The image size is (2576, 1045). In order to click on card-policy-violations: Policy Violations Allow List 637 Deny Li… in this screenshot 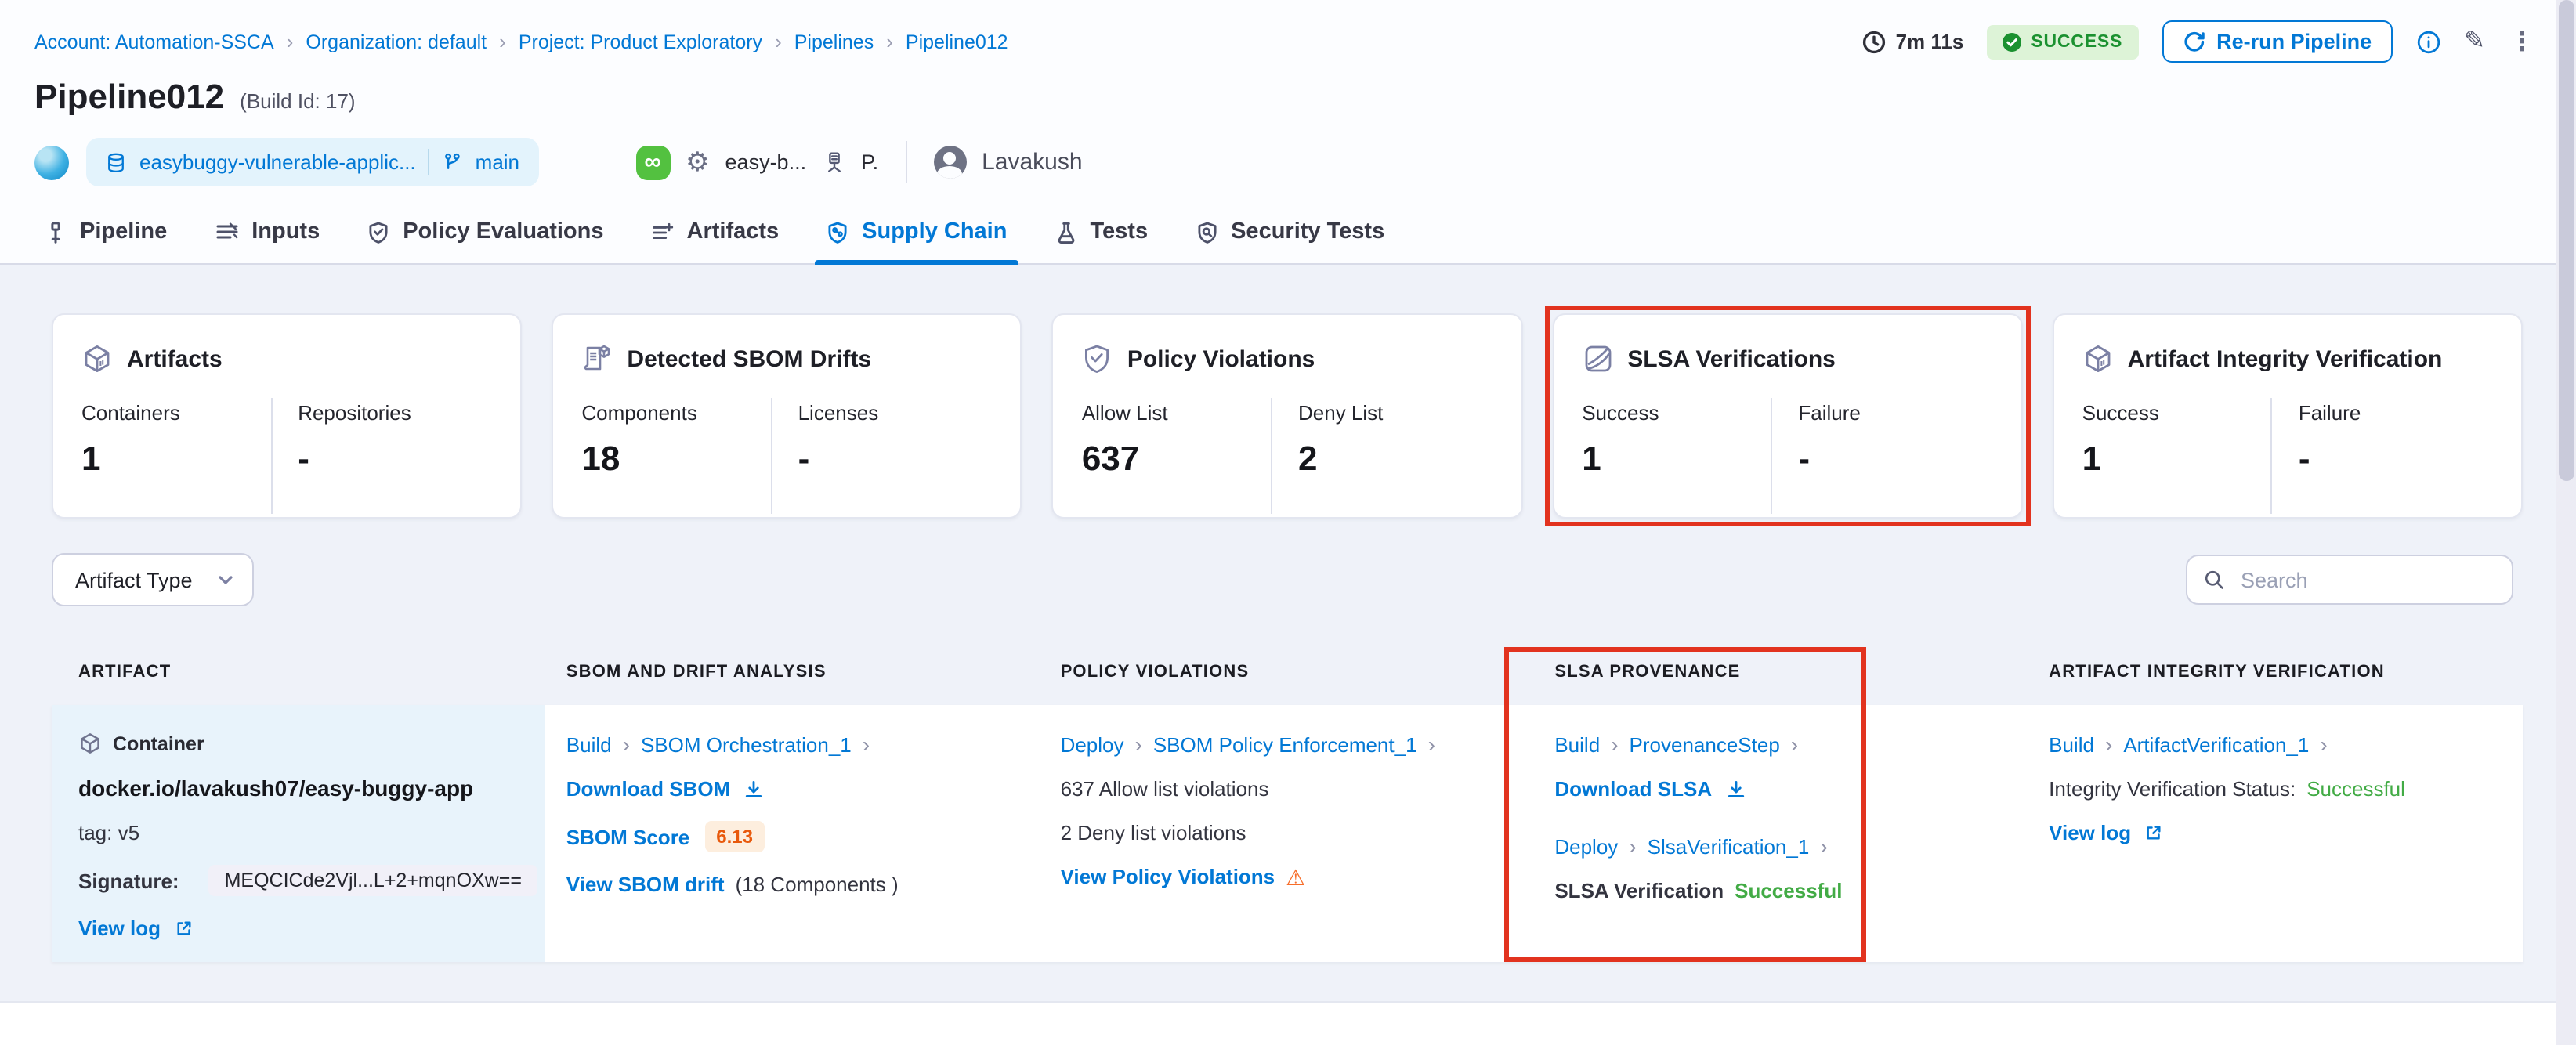, I will do `click(1287, 416)`.